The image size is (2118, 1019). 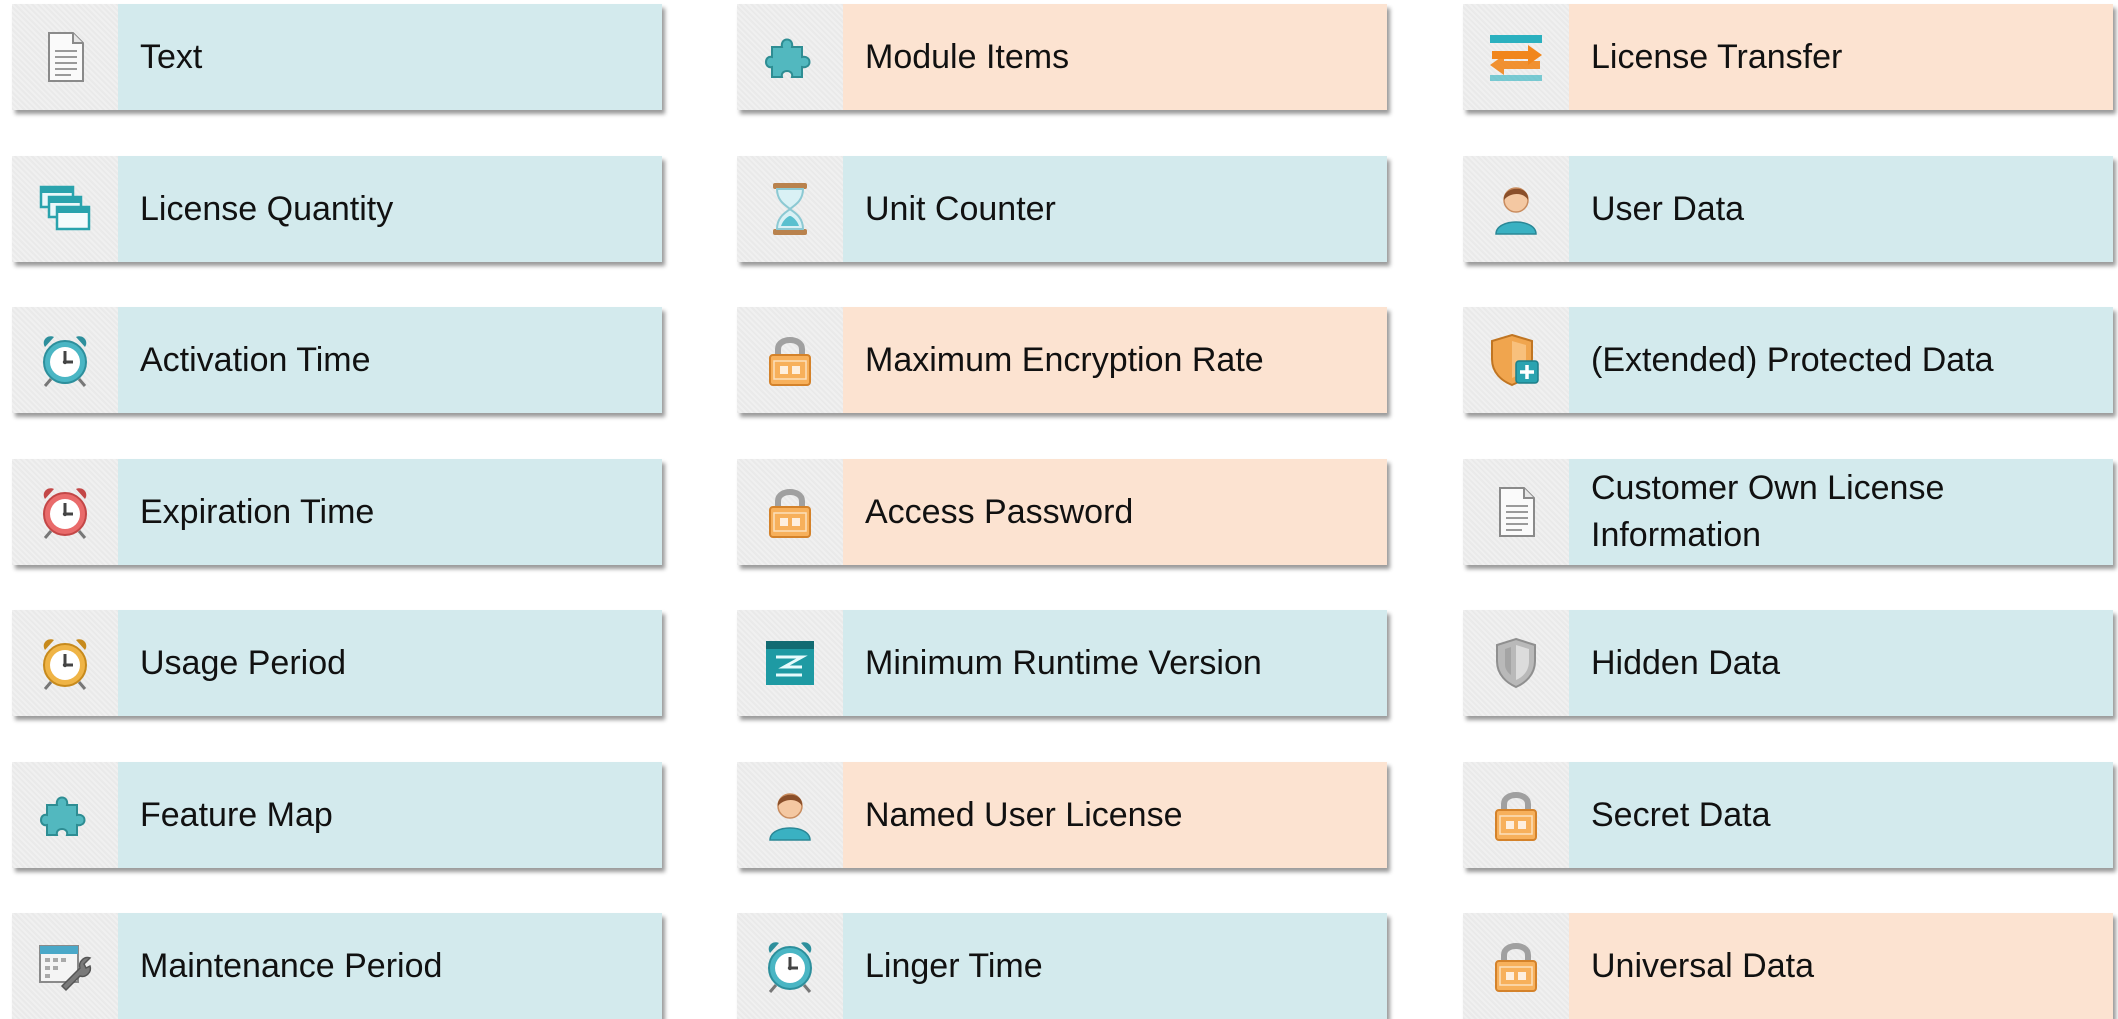 What do you see at coordinates (390, 815) in the screenshot?
I see `tile-label: Feature Map` at bounding box center [390, 815].